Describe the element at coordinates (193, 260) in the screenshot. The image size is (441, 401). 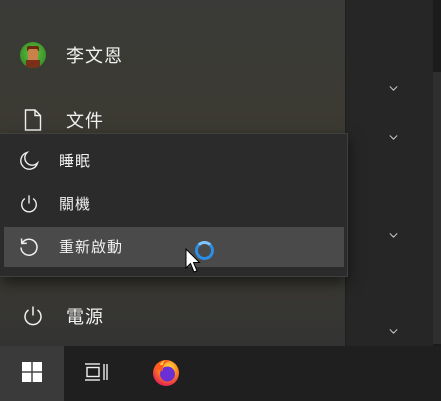
I see `mouse-pointer-icon` at that location.